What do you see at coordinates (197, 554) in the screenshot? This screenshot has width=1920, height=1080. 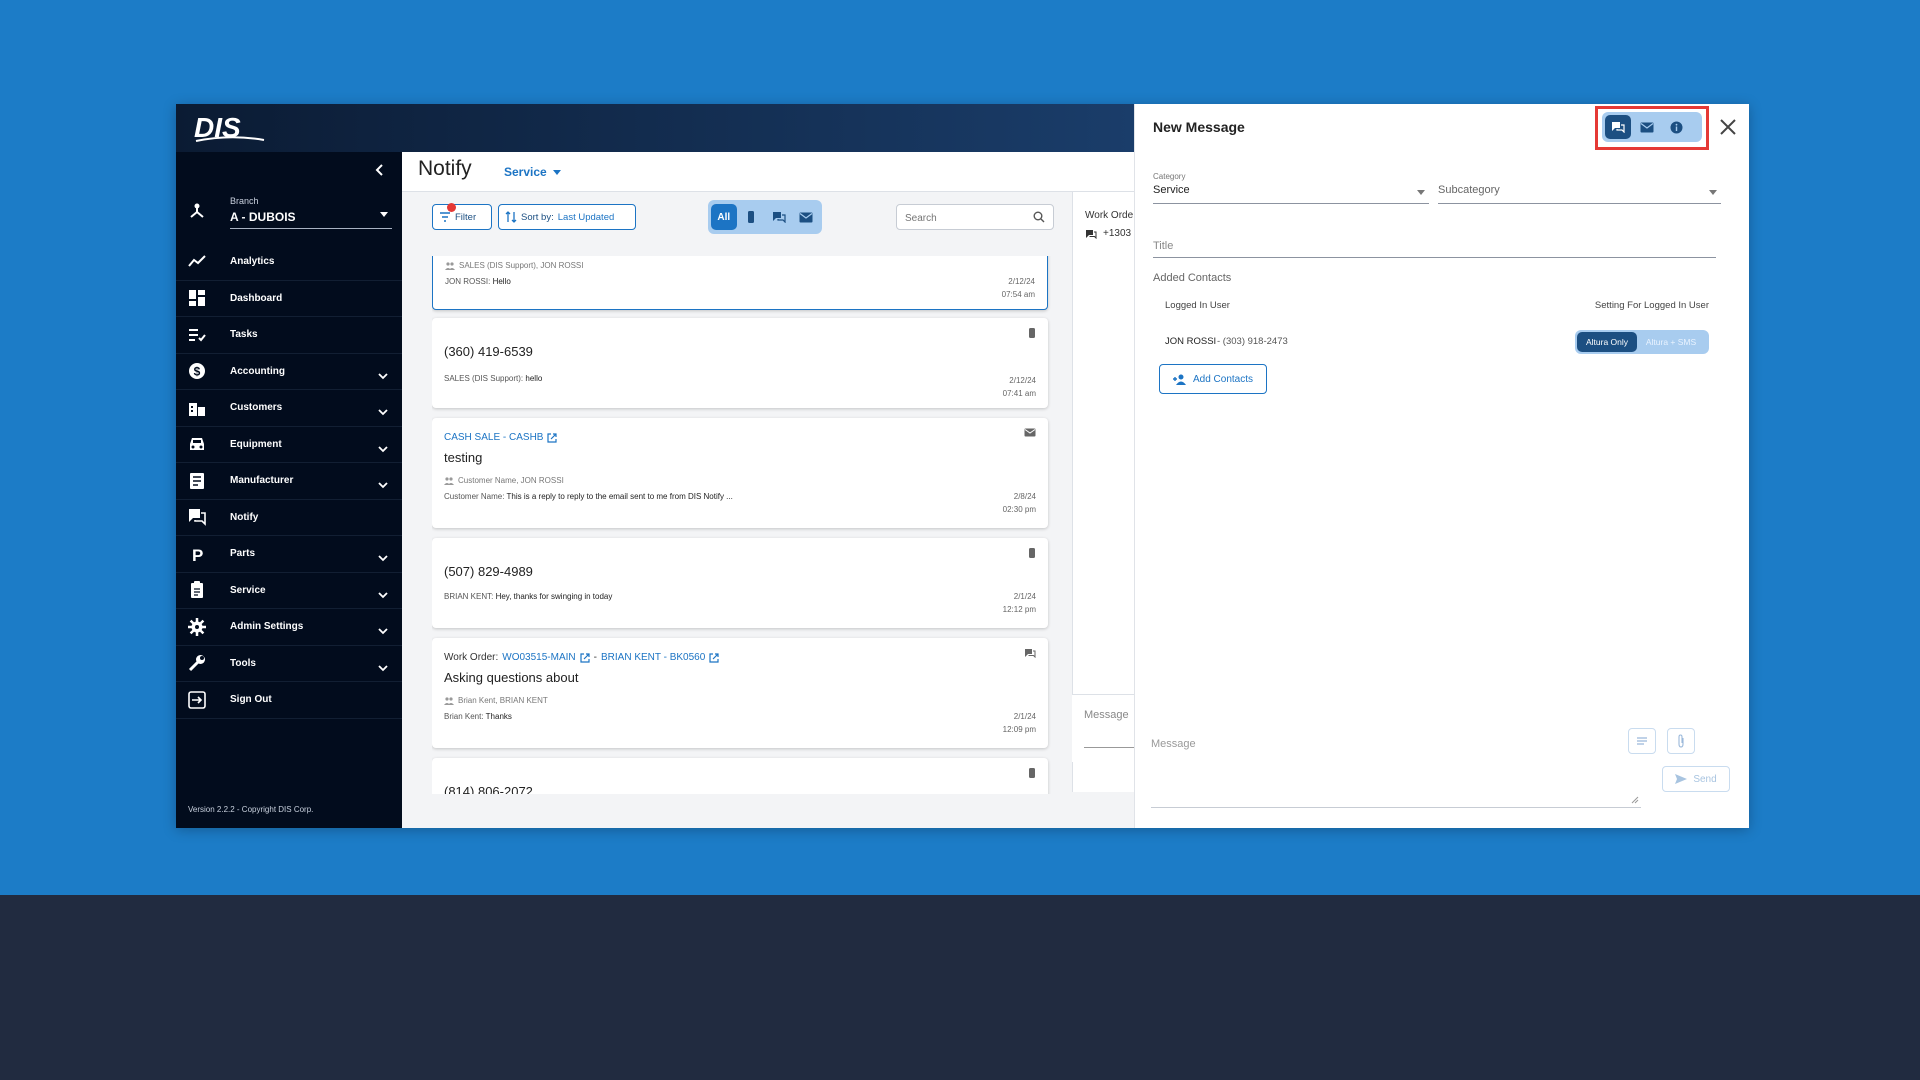 I see `svg-text: P` at bounding box center [197, 554].